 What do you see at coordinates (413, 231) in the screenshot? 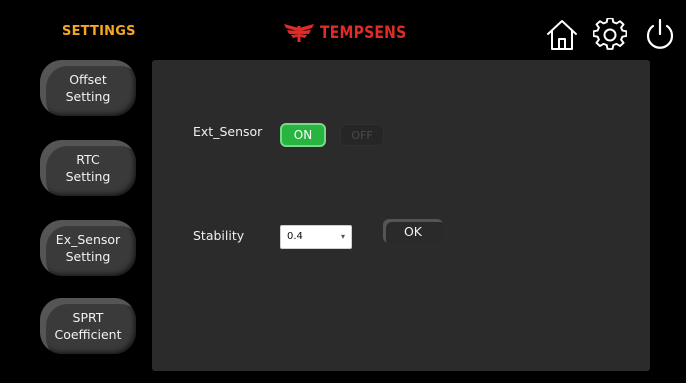
I see `ok-button: OK` at bounding box center [413, 231].